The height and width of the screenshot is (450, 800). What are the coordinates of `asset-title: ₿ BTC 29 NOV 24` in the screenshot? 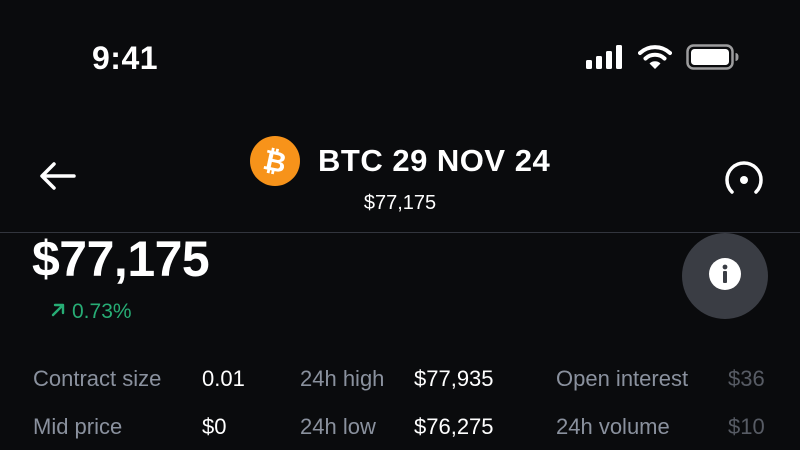 It's located at (400, 161).